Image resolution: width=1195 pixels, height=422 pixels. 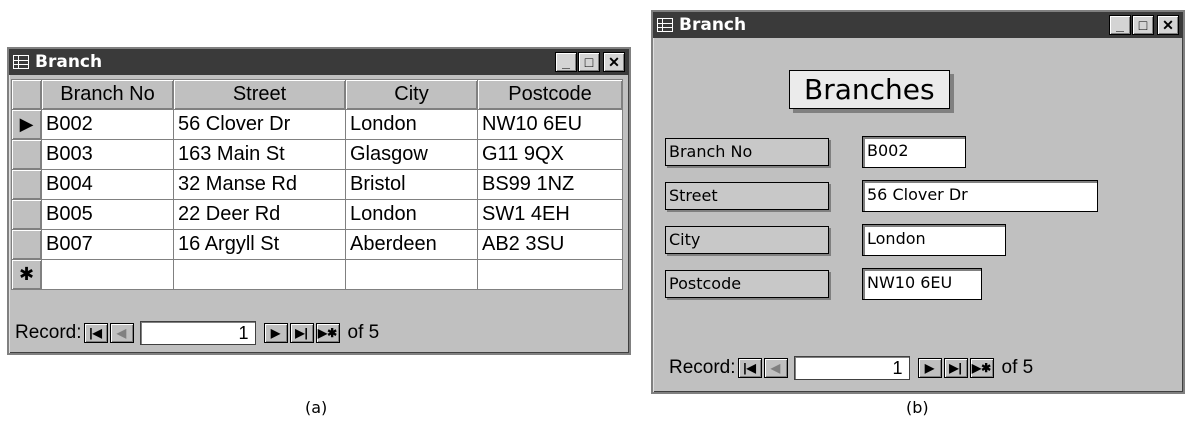 What do you see at coordinates (107, 154) in the screenshot?
I see `cell: B003` at bounding box center [107, 154].